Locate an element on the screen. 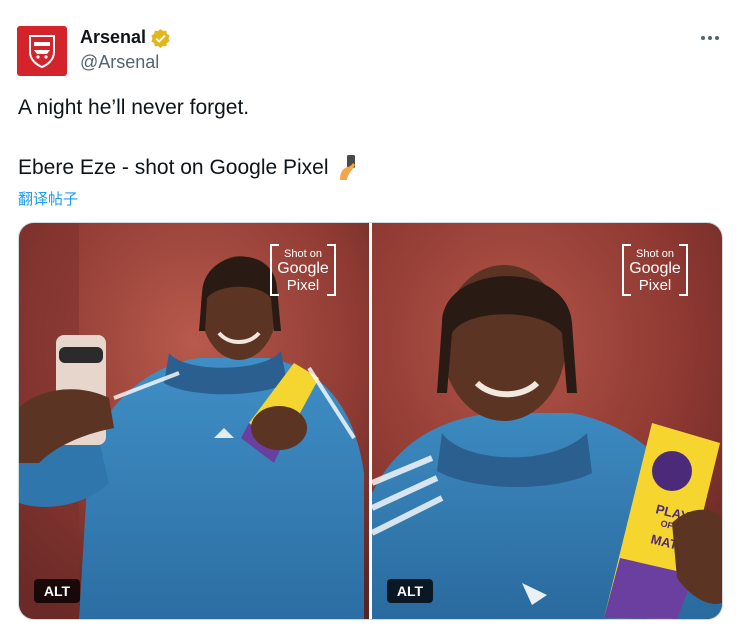 Image resolution: width=750 pixels, height=633 pixels. verified-badge-icon is located at coordinates (160, 38).